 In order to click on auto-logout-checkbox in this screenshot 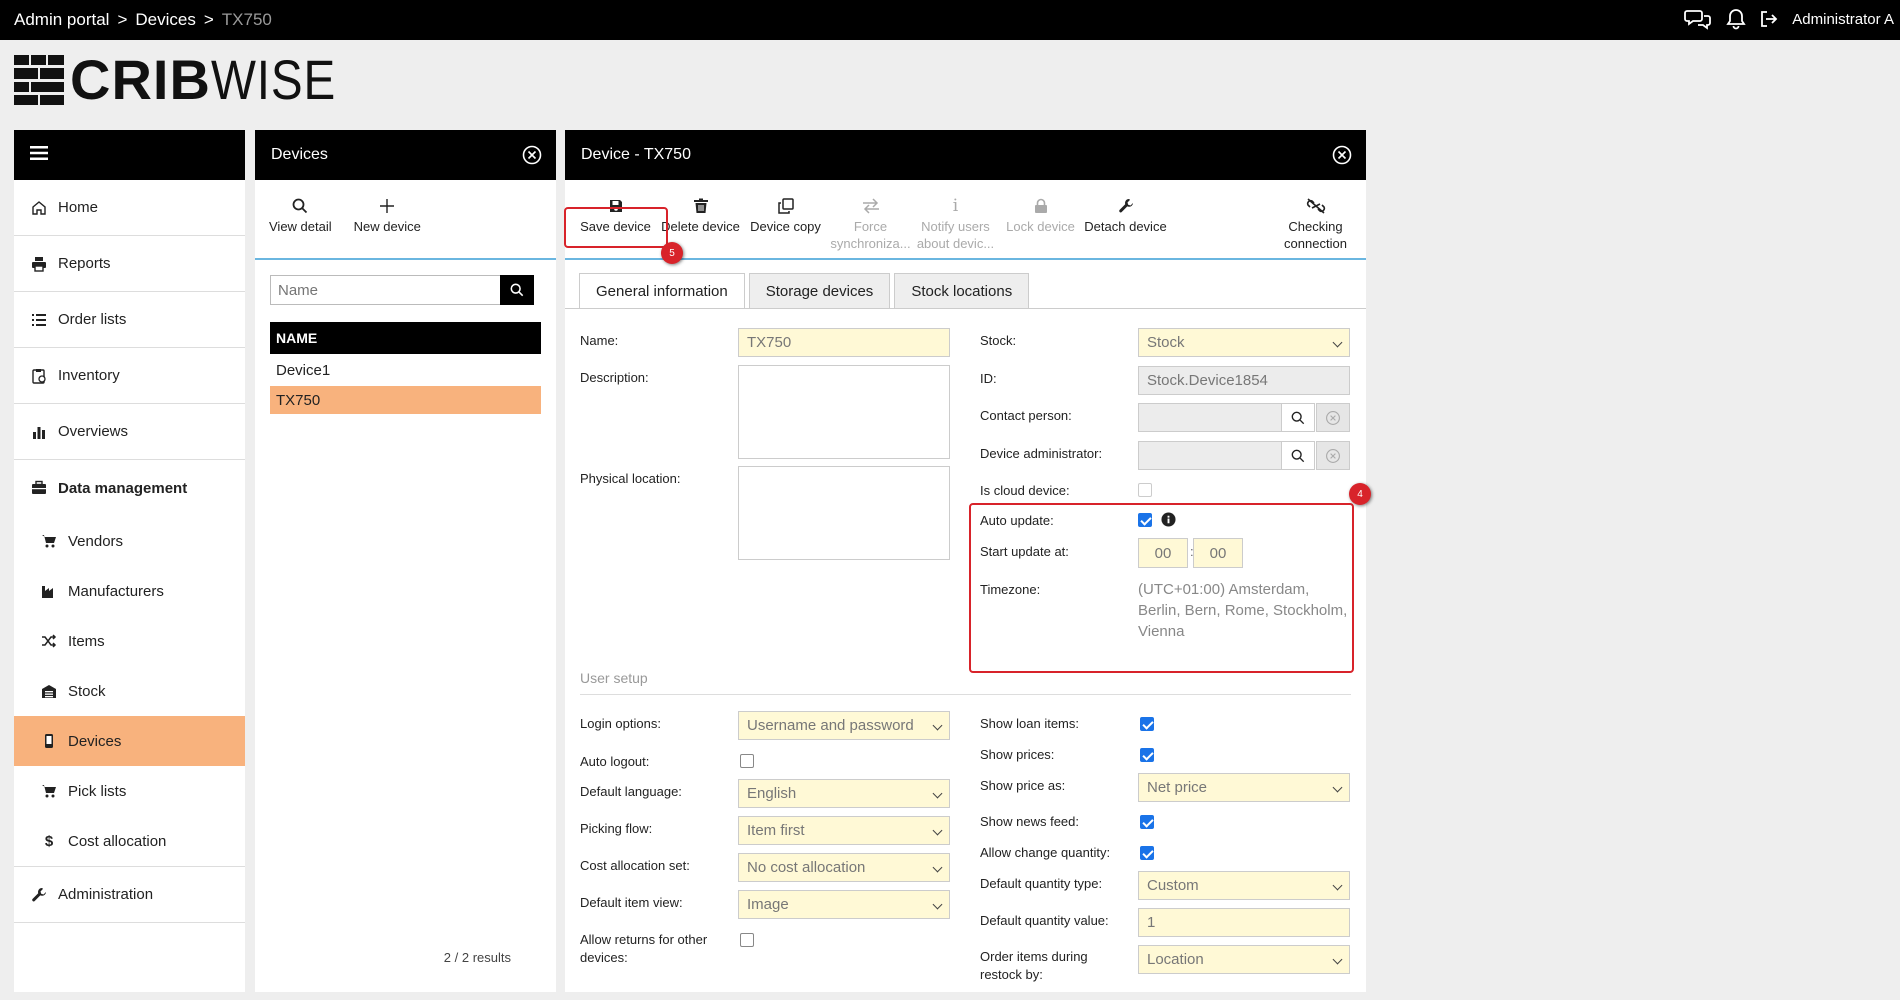, I will do `click(747, 761)`.